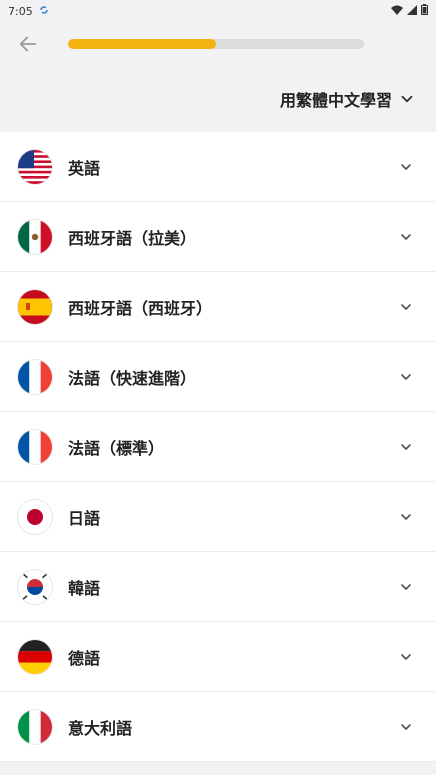  I want to click on course-label: 韓語, so click(84, 588).